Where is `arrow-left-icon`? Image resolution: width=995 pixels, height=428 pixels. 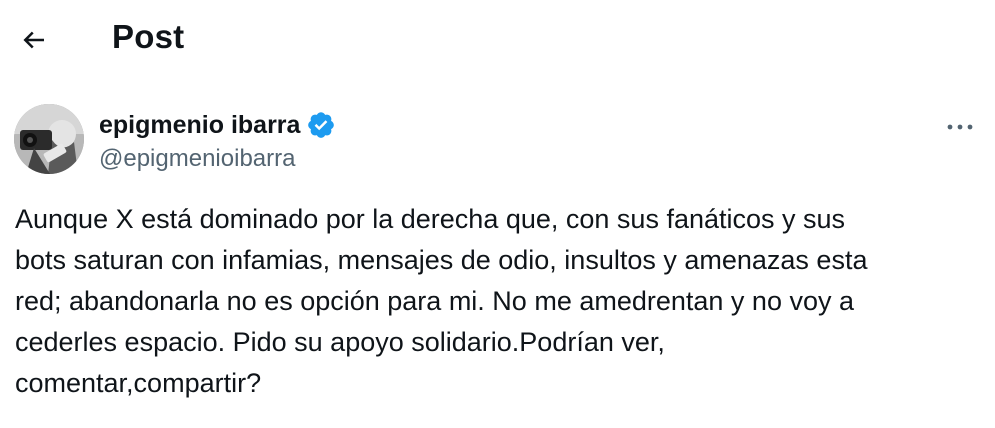 arrow-left-icon is located at coordinates (34, 40).